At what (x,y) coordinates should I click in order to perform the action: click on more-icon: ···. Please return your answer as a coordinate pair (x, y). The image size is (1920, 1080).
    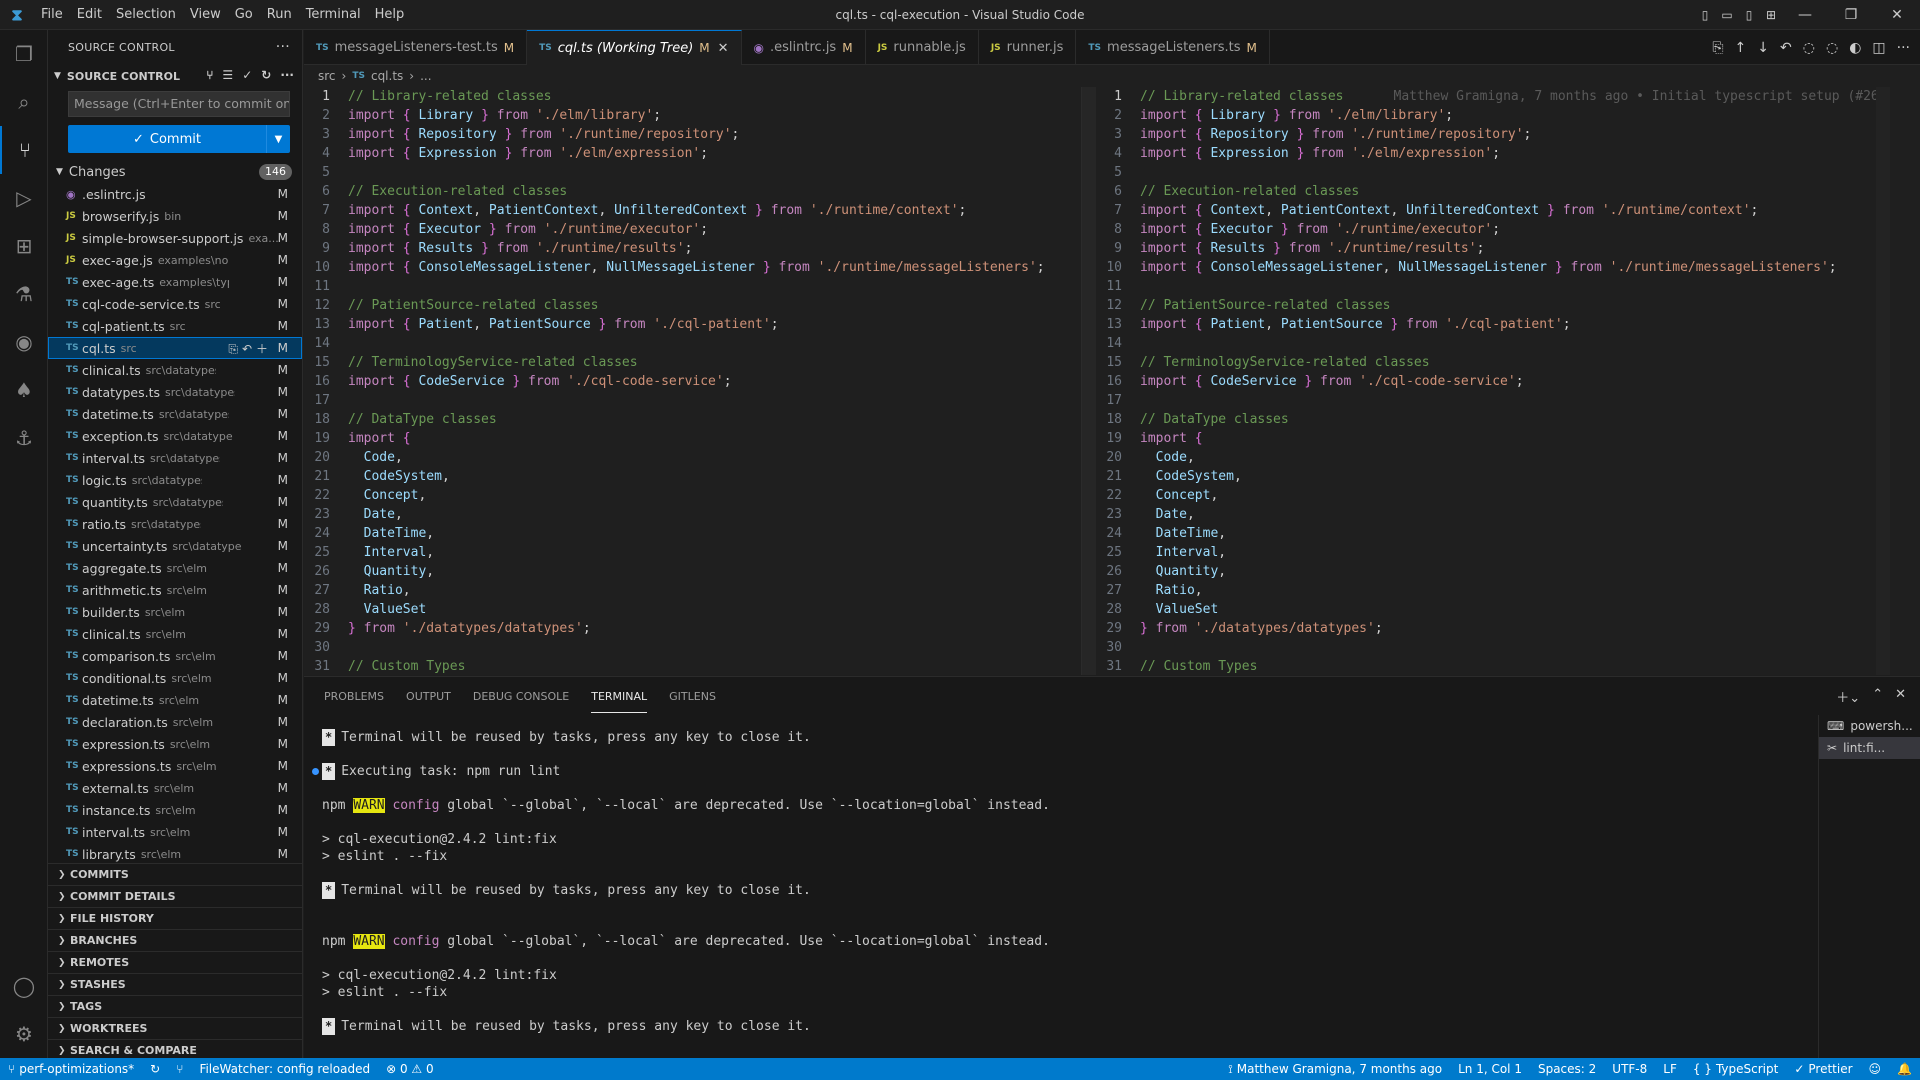
    Looking at the image, I should click on (287, 75).